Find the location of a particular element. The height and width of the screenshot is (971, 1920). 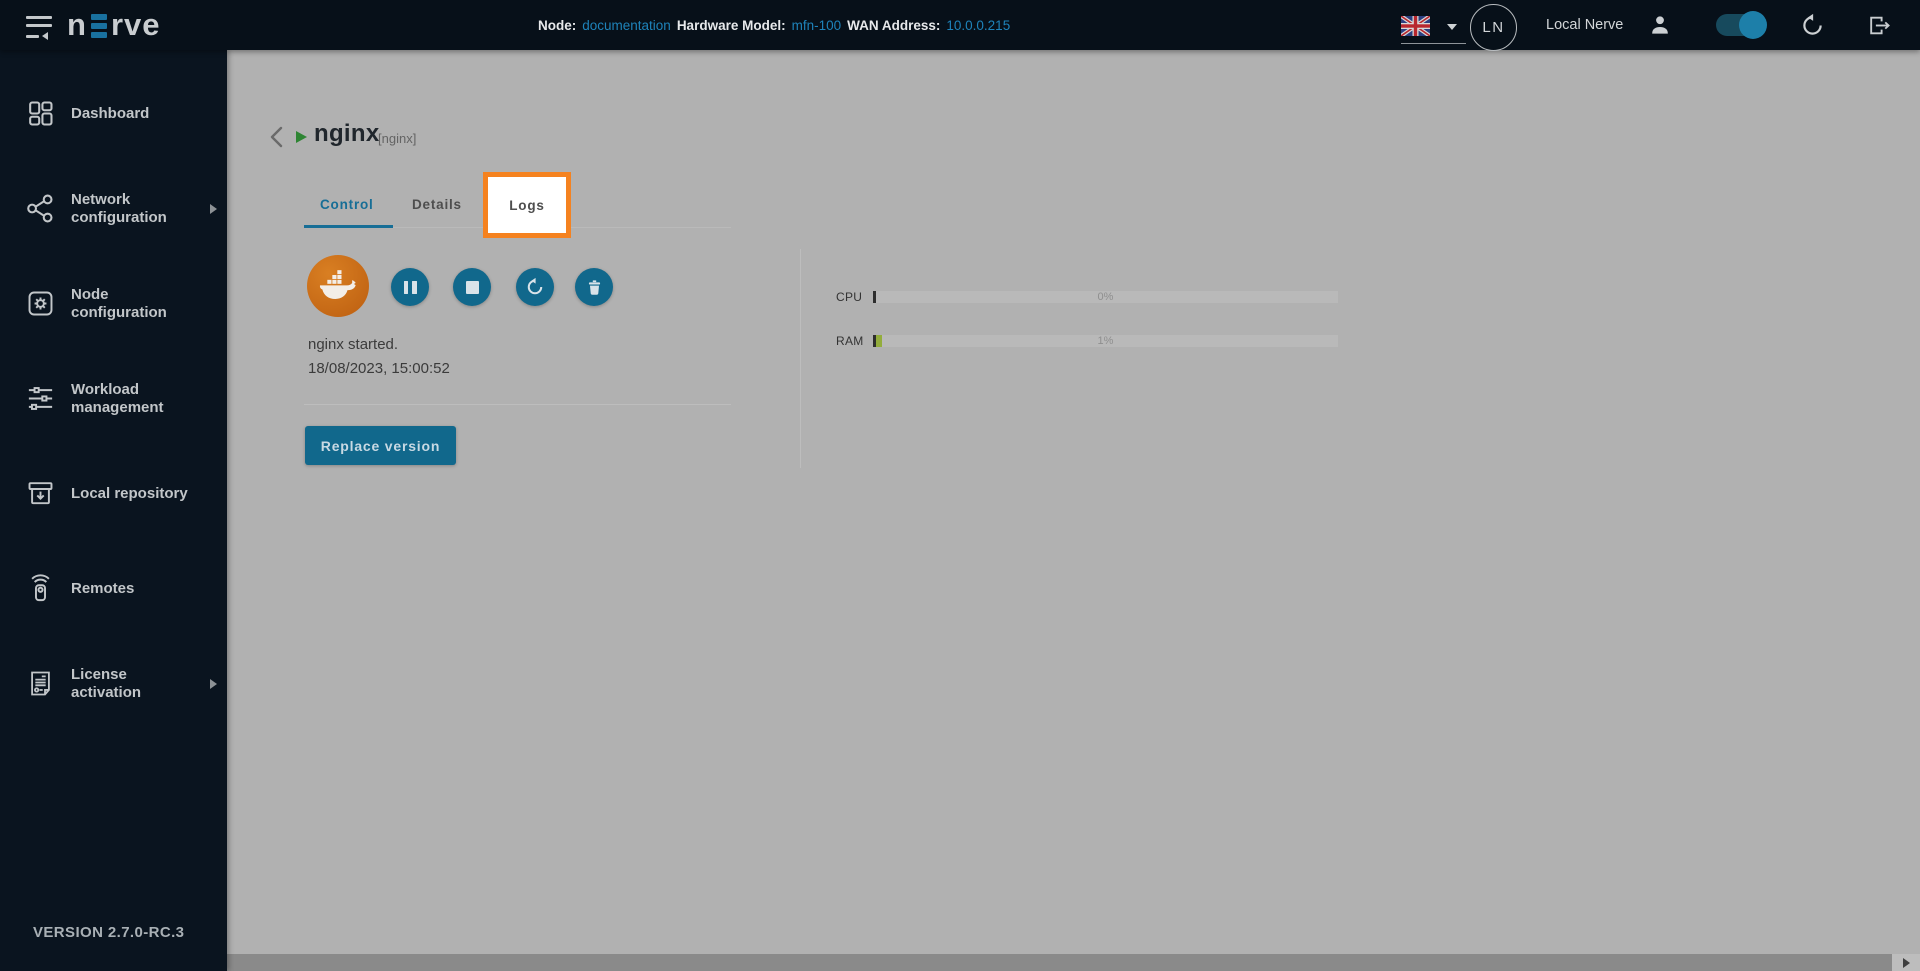

cpu-usage-bar: 0% is located at coordinates (1105, 297).